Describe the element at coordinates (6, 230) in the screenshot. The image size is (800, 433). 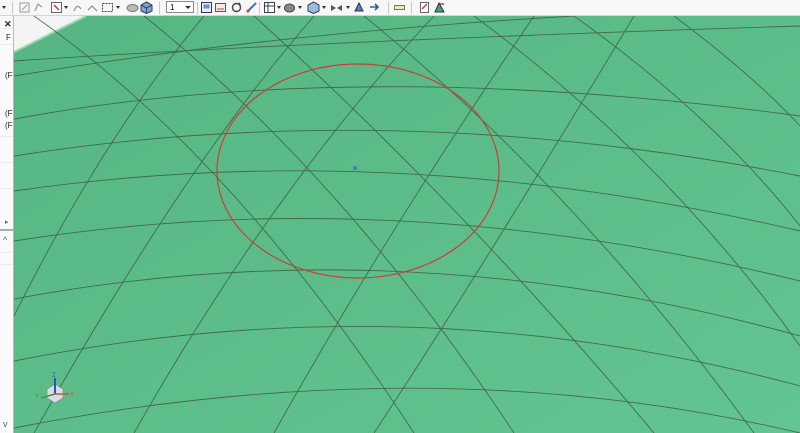
I see `splitter` at that location.